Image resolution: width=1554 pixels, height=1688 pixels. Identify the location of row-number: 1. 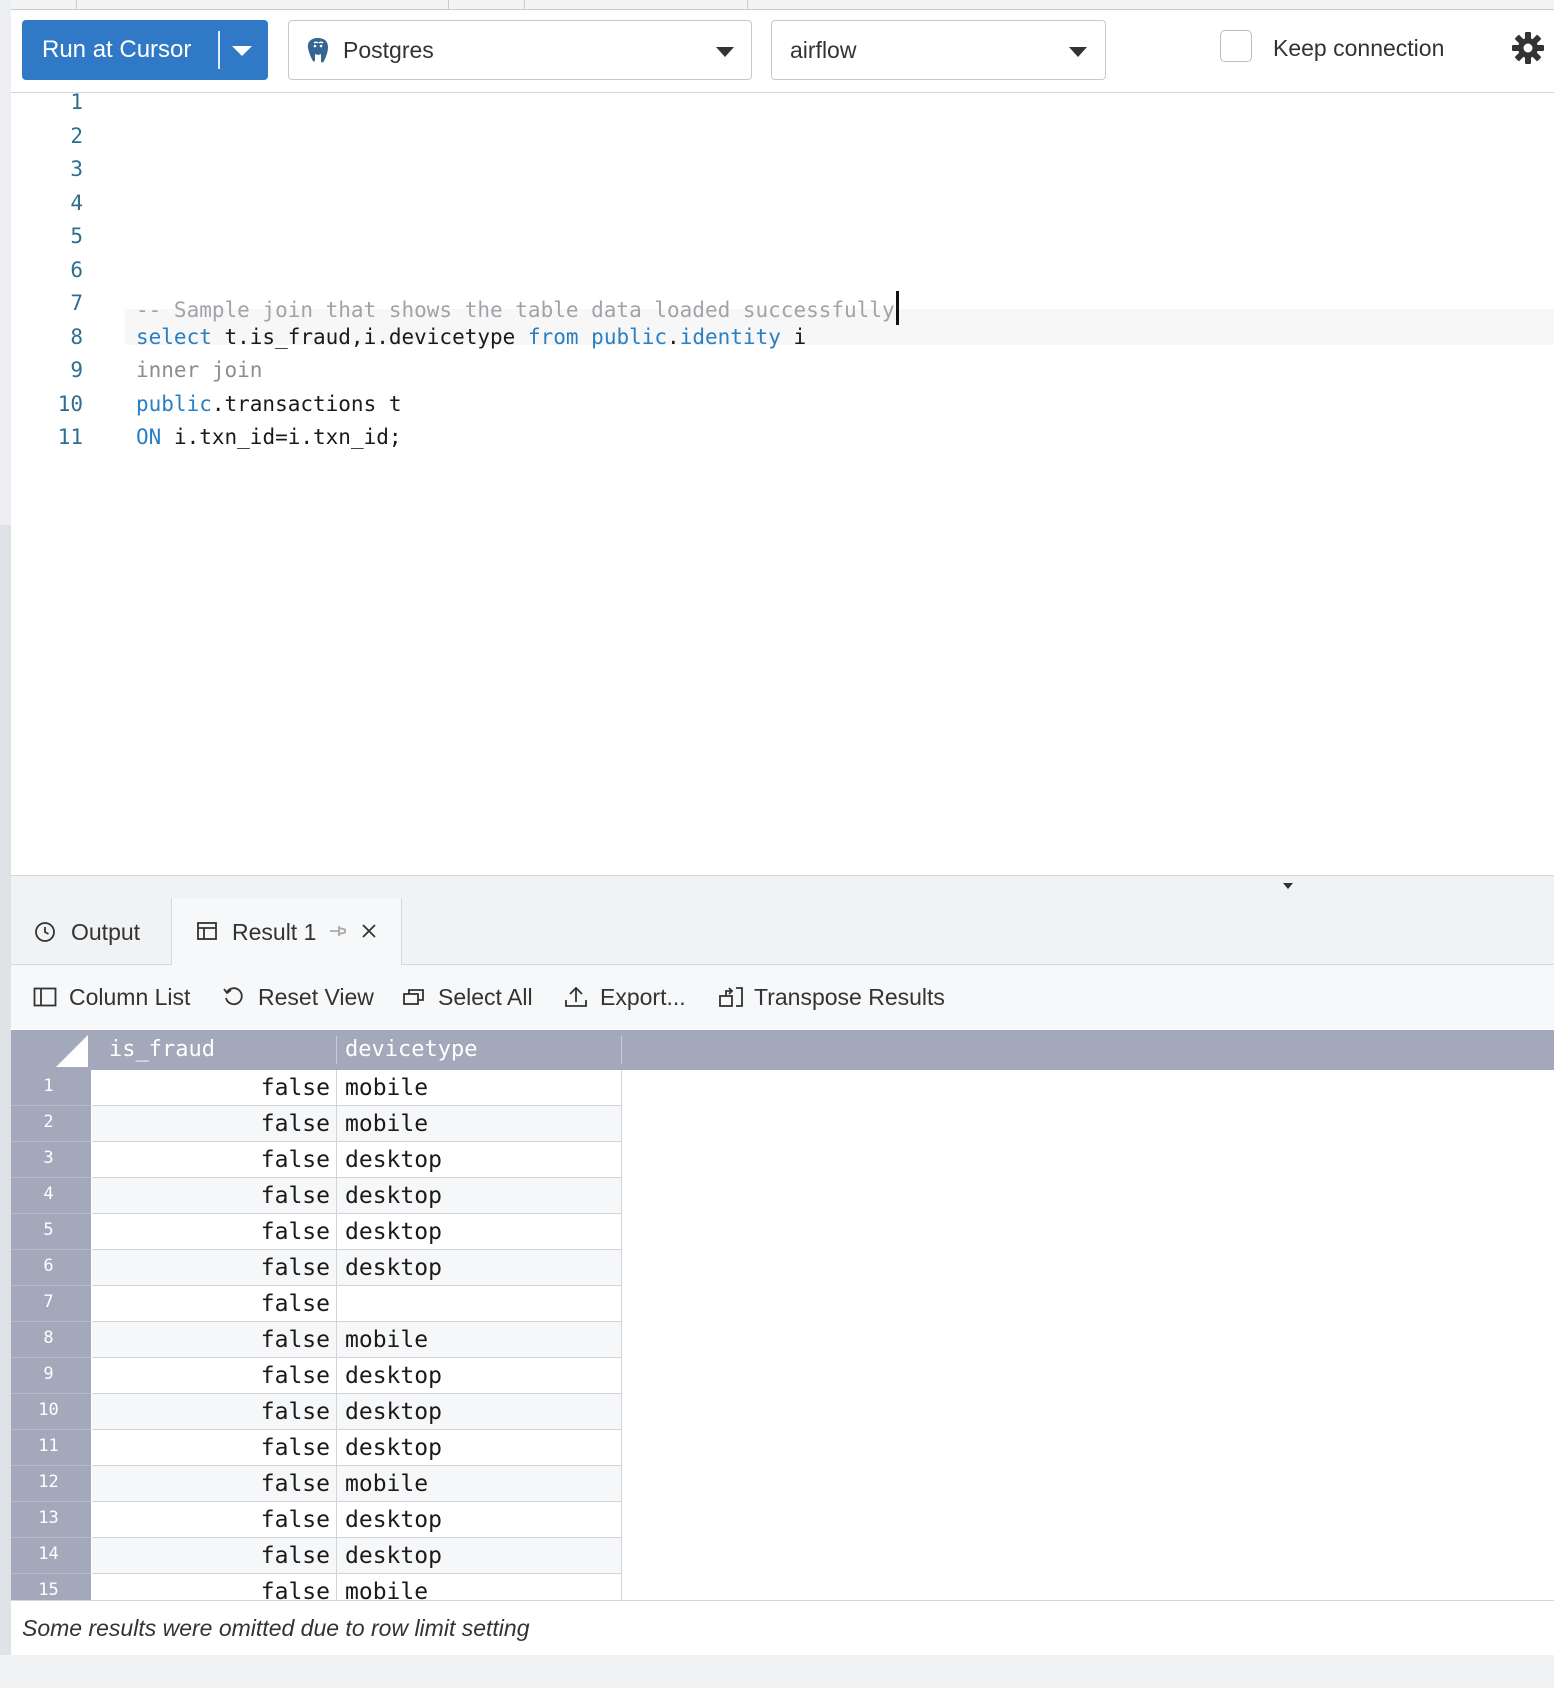
(51, 1088).